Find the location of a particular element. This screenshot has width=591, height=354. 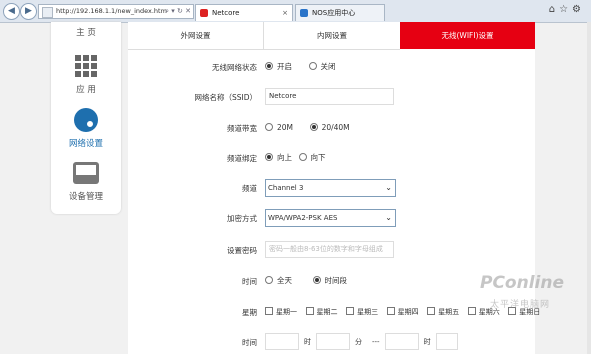

sidebar-item-label: 主 页 is located at coordinates (86, 33).